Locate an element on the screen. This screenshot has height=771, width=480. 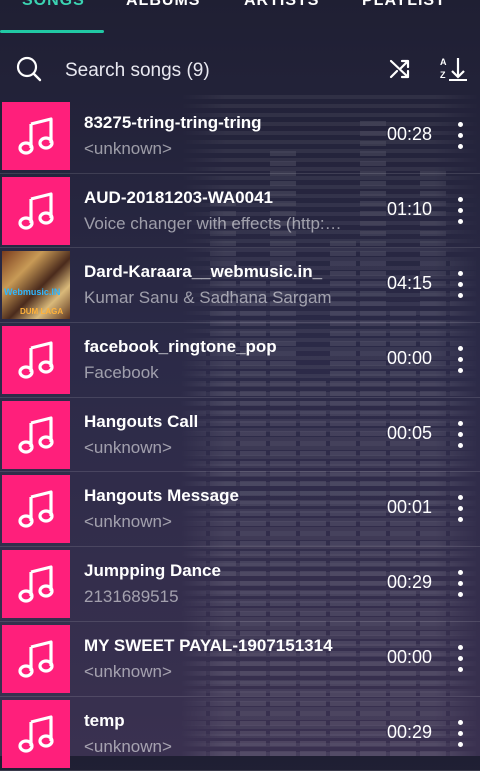
song-row: facebook_ringtone_pop Facebook 00:00 is located at coordinates (240, 360).